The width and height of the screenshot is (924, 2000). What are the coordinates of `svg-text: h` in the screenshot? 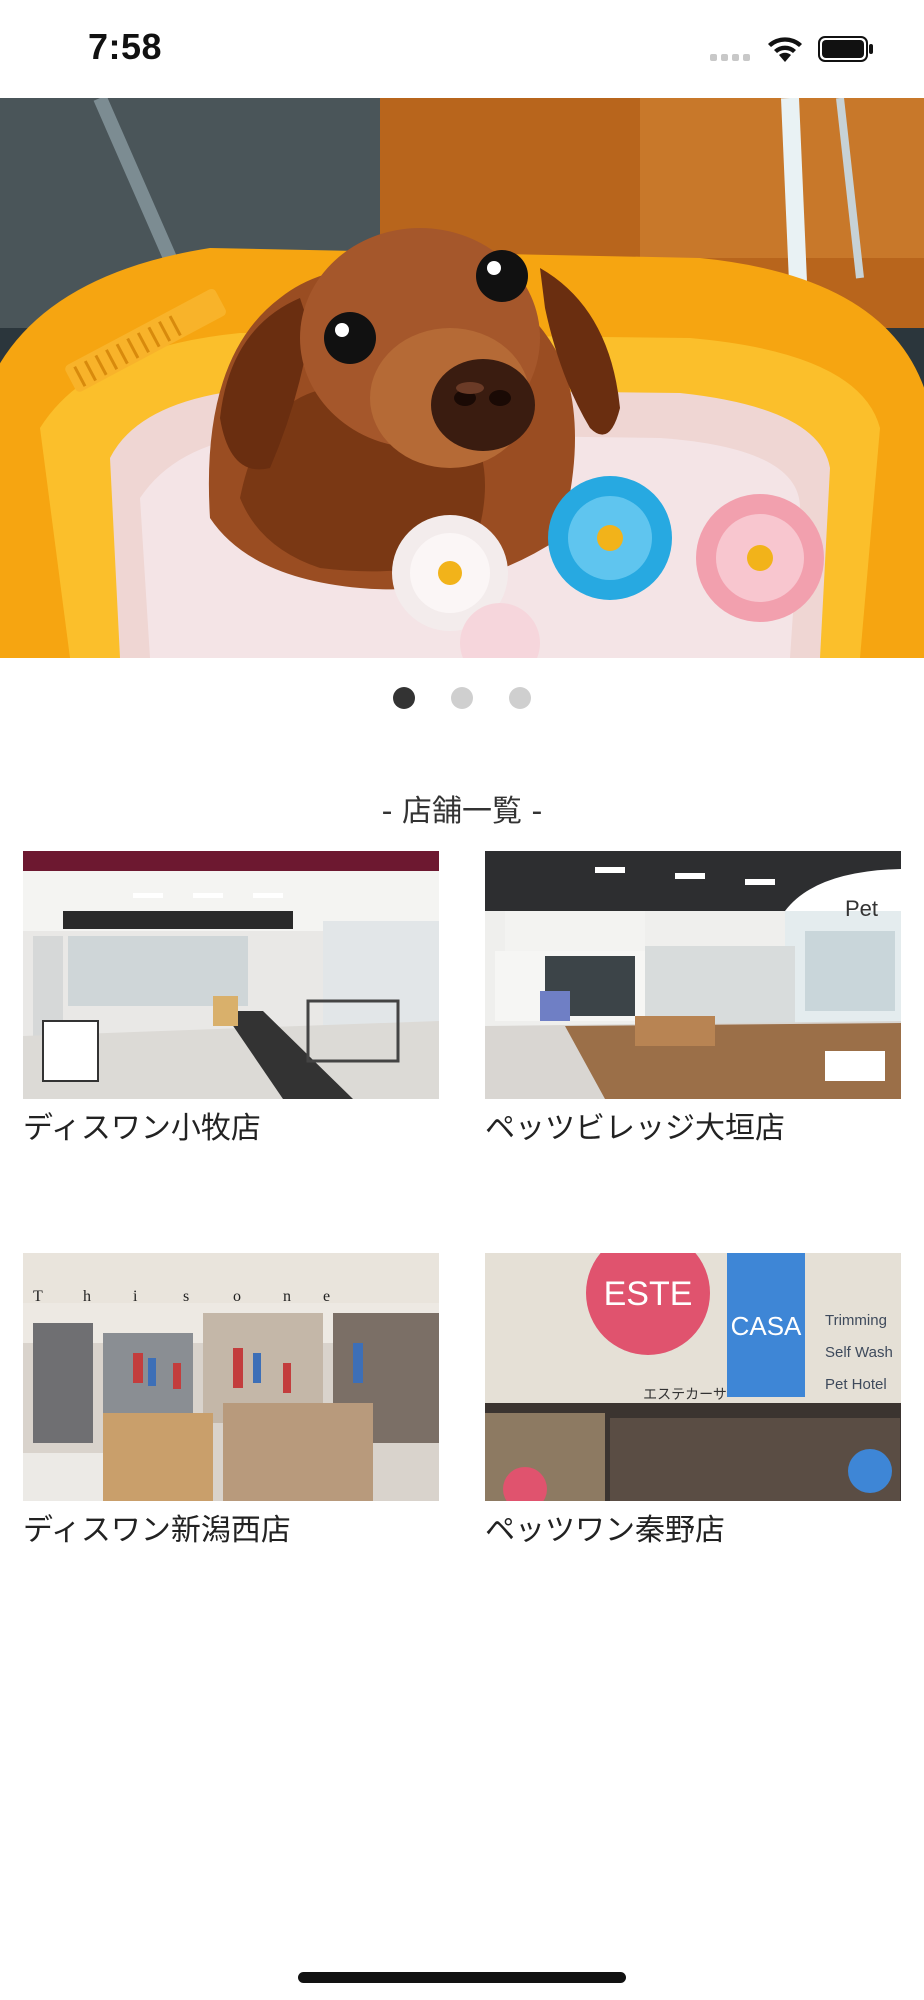 It's located at (87, 1296).